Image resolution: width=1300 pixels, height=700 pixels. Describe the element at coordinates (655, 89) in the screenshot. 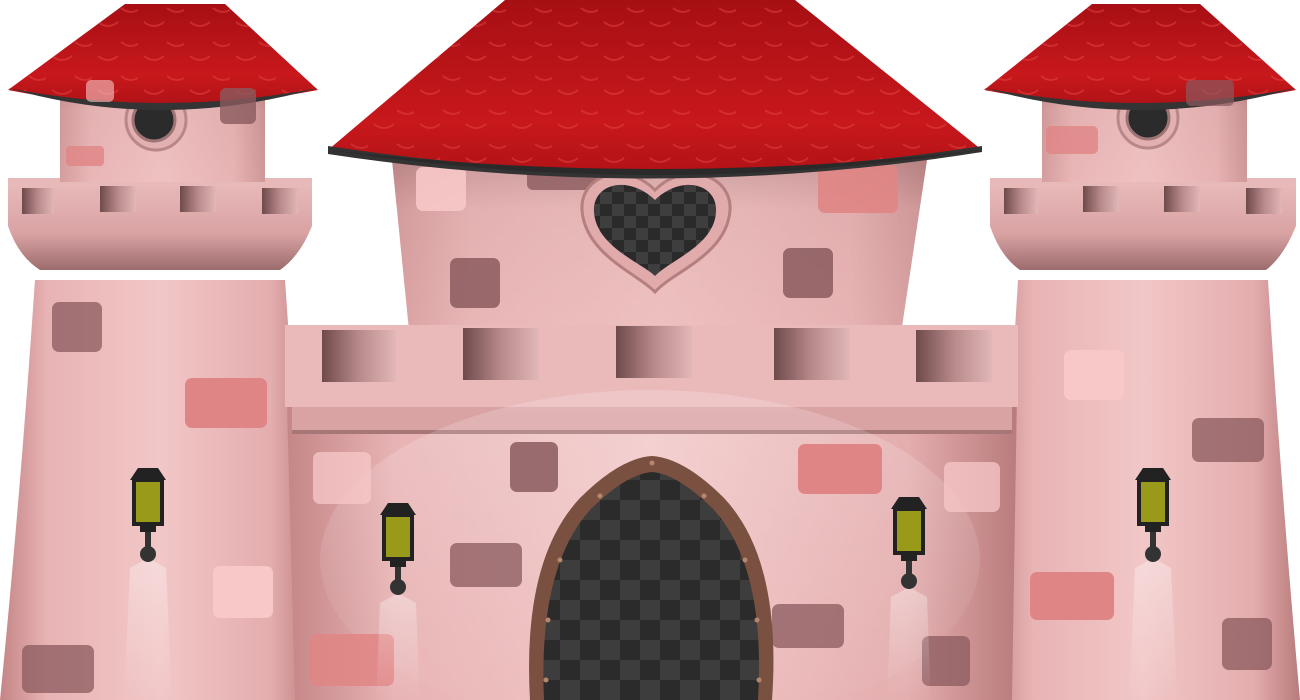

I see `central-keep-roof` at that location.